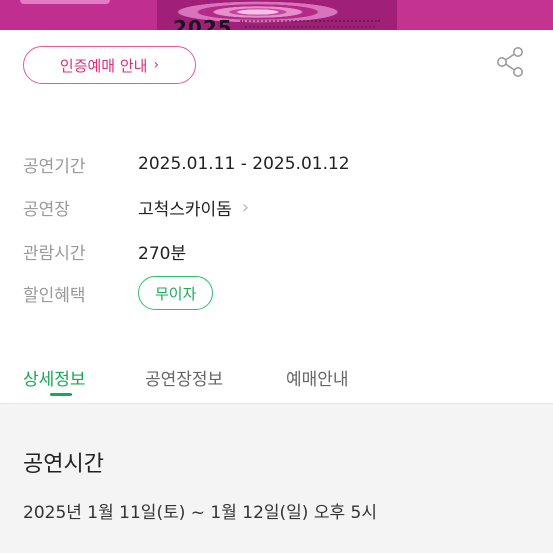 This screenshot has width=553, height=553. Describe the element at coordinates (511, 62) in the screenshot. I see `share-icon` at that location.